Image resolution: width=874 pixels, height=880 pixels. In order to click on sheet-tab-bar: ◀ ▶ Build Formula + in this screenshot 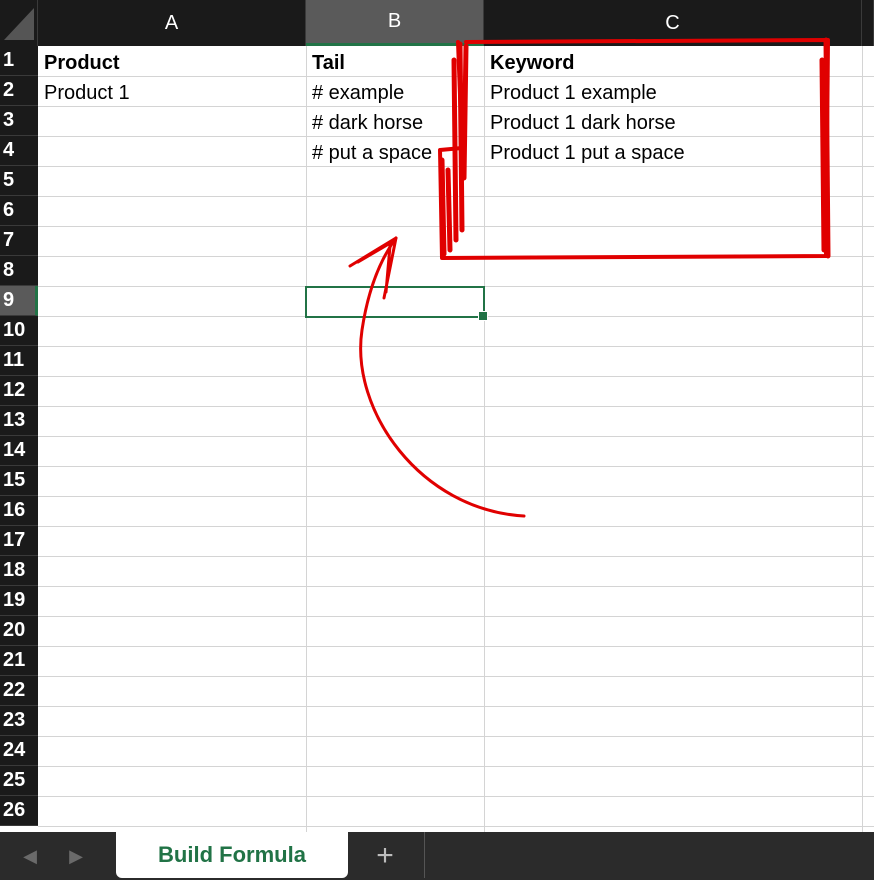, I will do `click(437, 856)`.